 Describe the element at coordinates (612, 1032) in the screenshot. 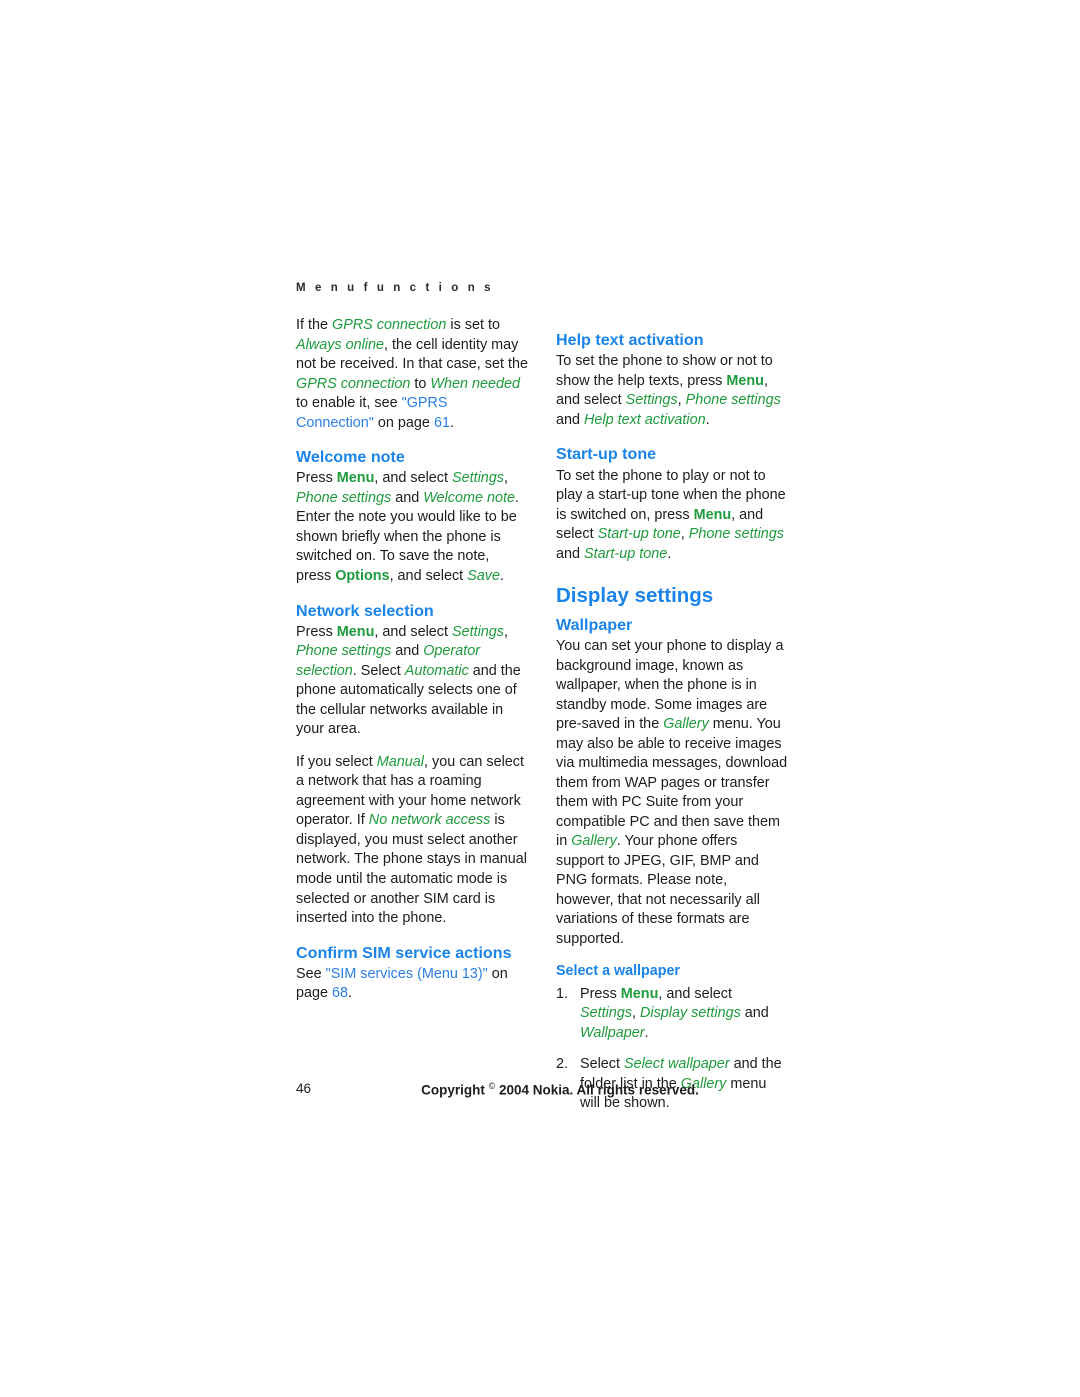

I see `ui-term: Wallpaper` at that location.